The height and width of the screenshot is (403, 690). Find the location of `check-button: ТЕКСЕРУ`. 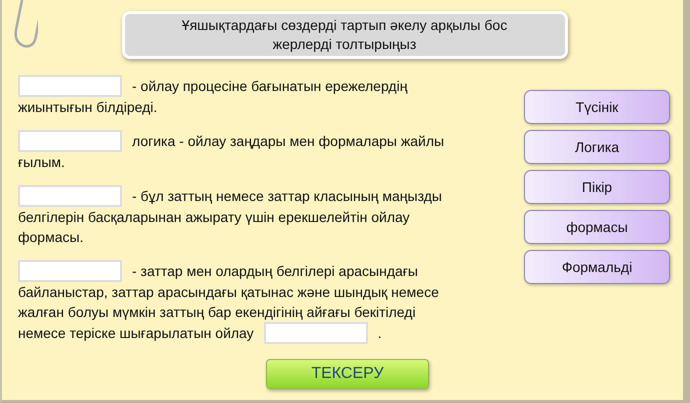

check-button: ТЕКСЕРУ is located at coordinates (347, 374).